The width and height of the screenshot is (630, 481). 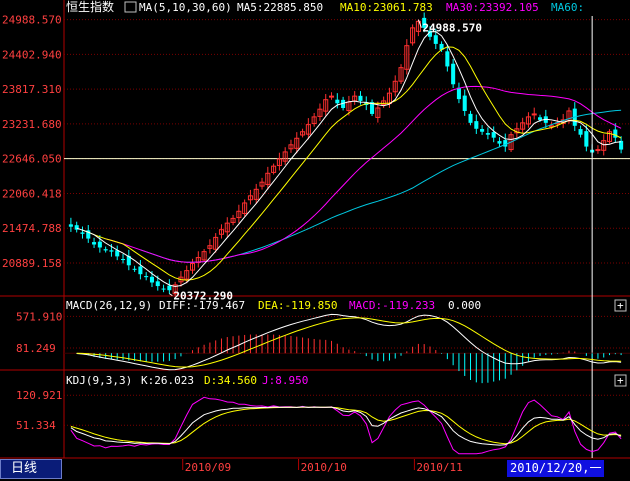 I want to click on high-annotation: 24988.570, so click(x=452, y=28).